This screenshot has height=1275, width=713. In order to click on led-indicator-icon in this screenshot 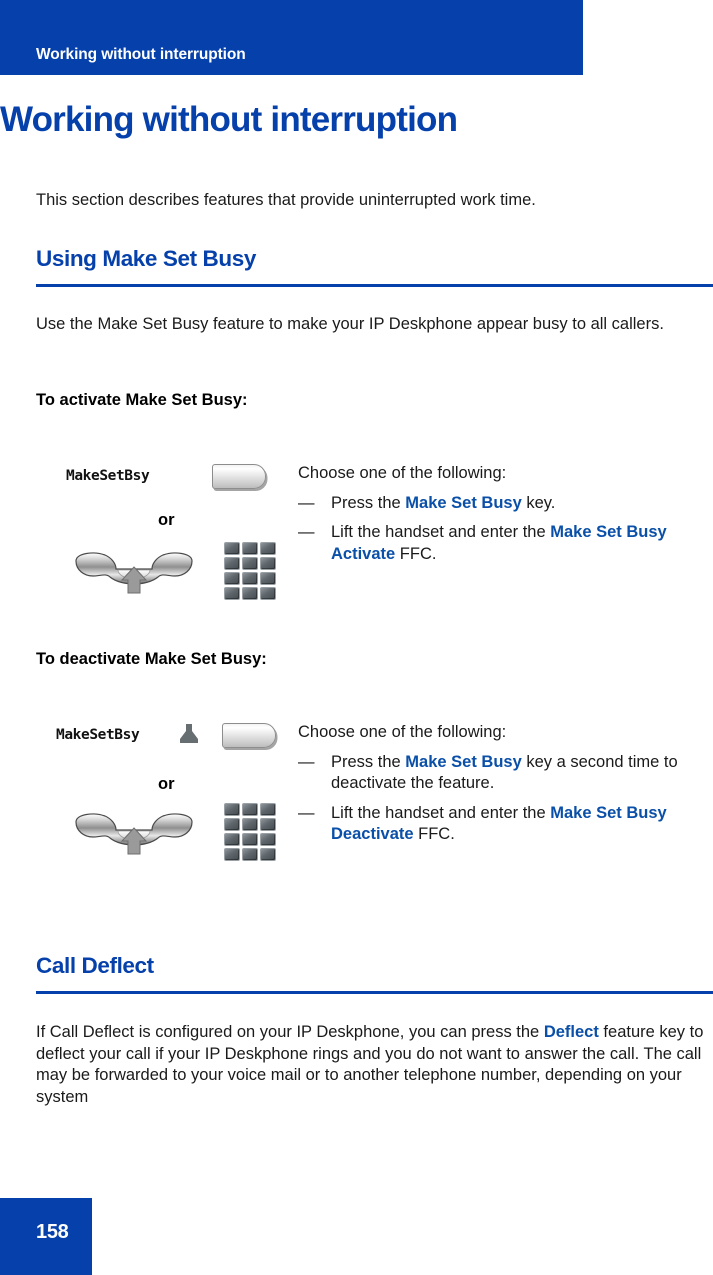, I will do `click(189, 734)`.